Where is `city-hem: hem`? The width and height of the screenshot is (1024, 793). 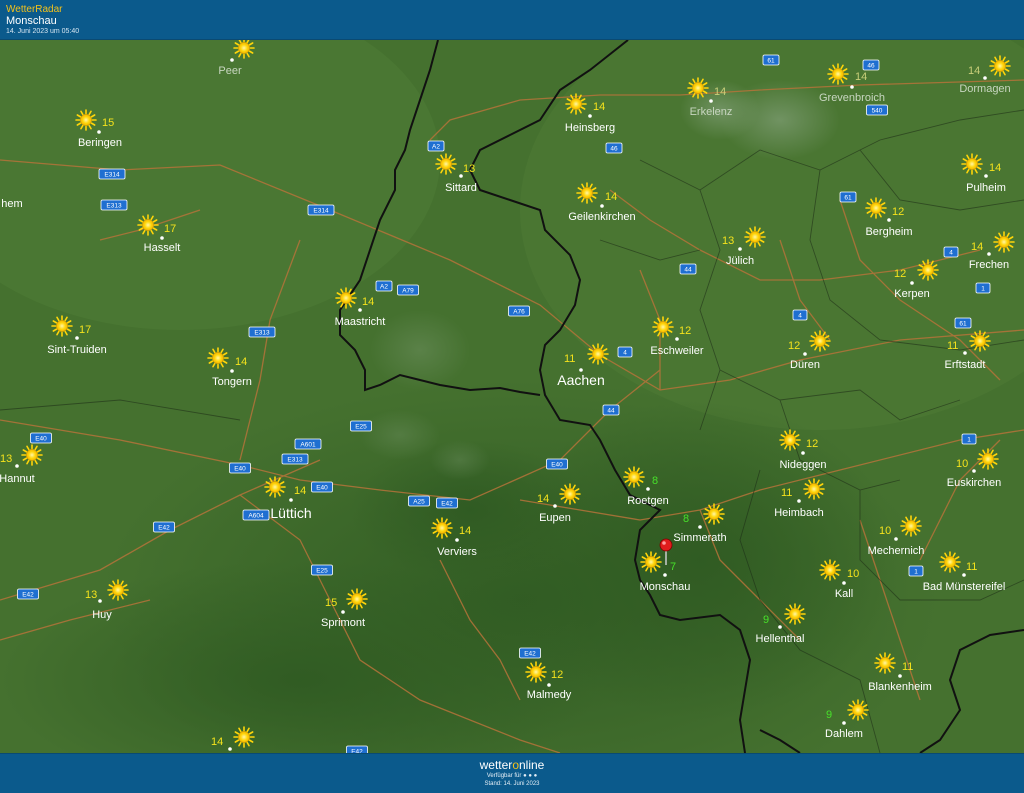
city-hem: hem is located at coordinates (11, 204).